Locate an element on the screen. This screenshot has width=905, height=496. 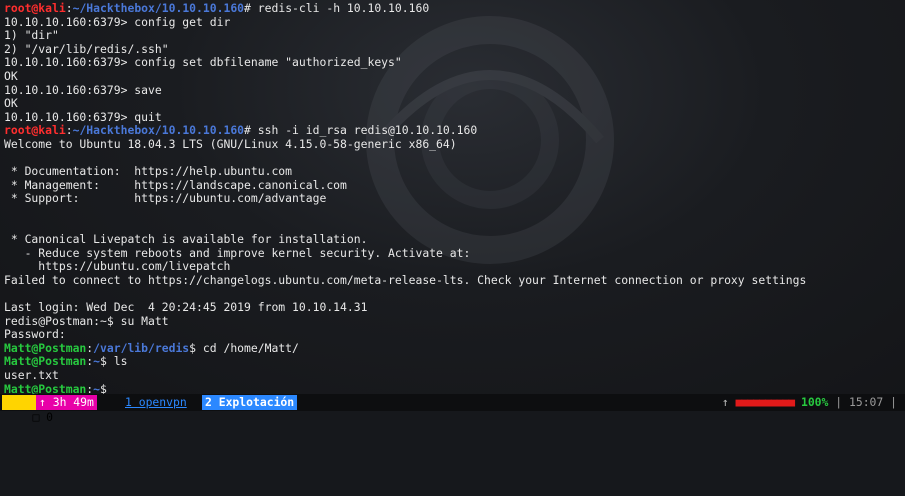
terminal-text: * Documentation: https://help.ubuntu.com is located at coordinates (148, 171).